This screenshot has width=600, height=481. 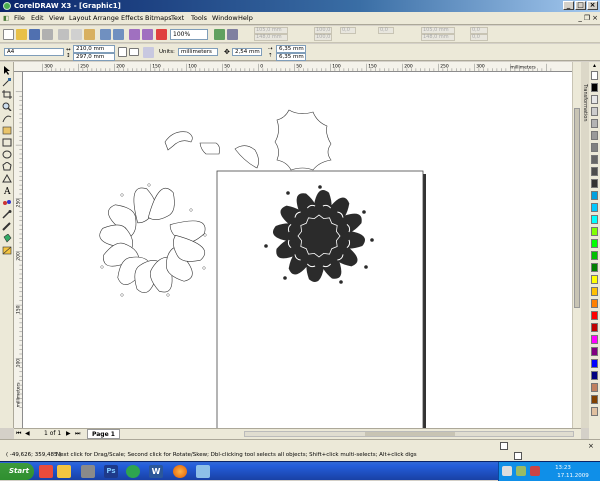 I want to click on menu-bitmaps: Bitmaps, so click(x=158, y=18).